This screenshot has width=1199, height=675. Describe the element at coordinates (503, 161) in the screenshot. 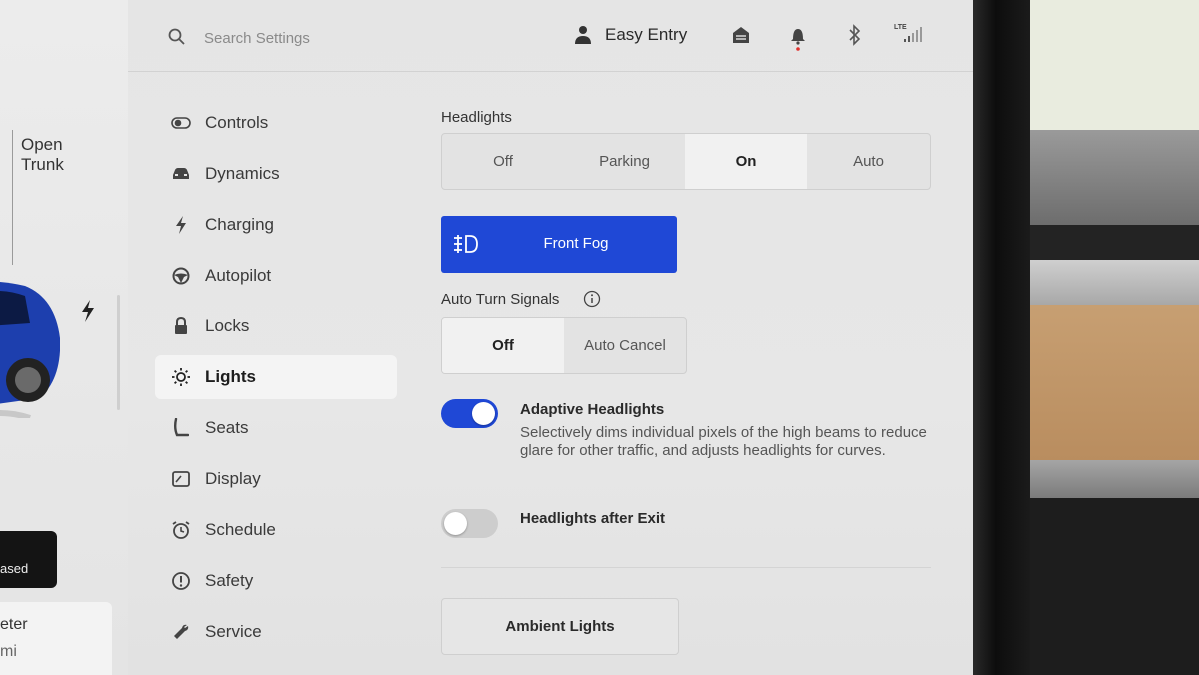

I see `headlights-option-off: Off` at that location.